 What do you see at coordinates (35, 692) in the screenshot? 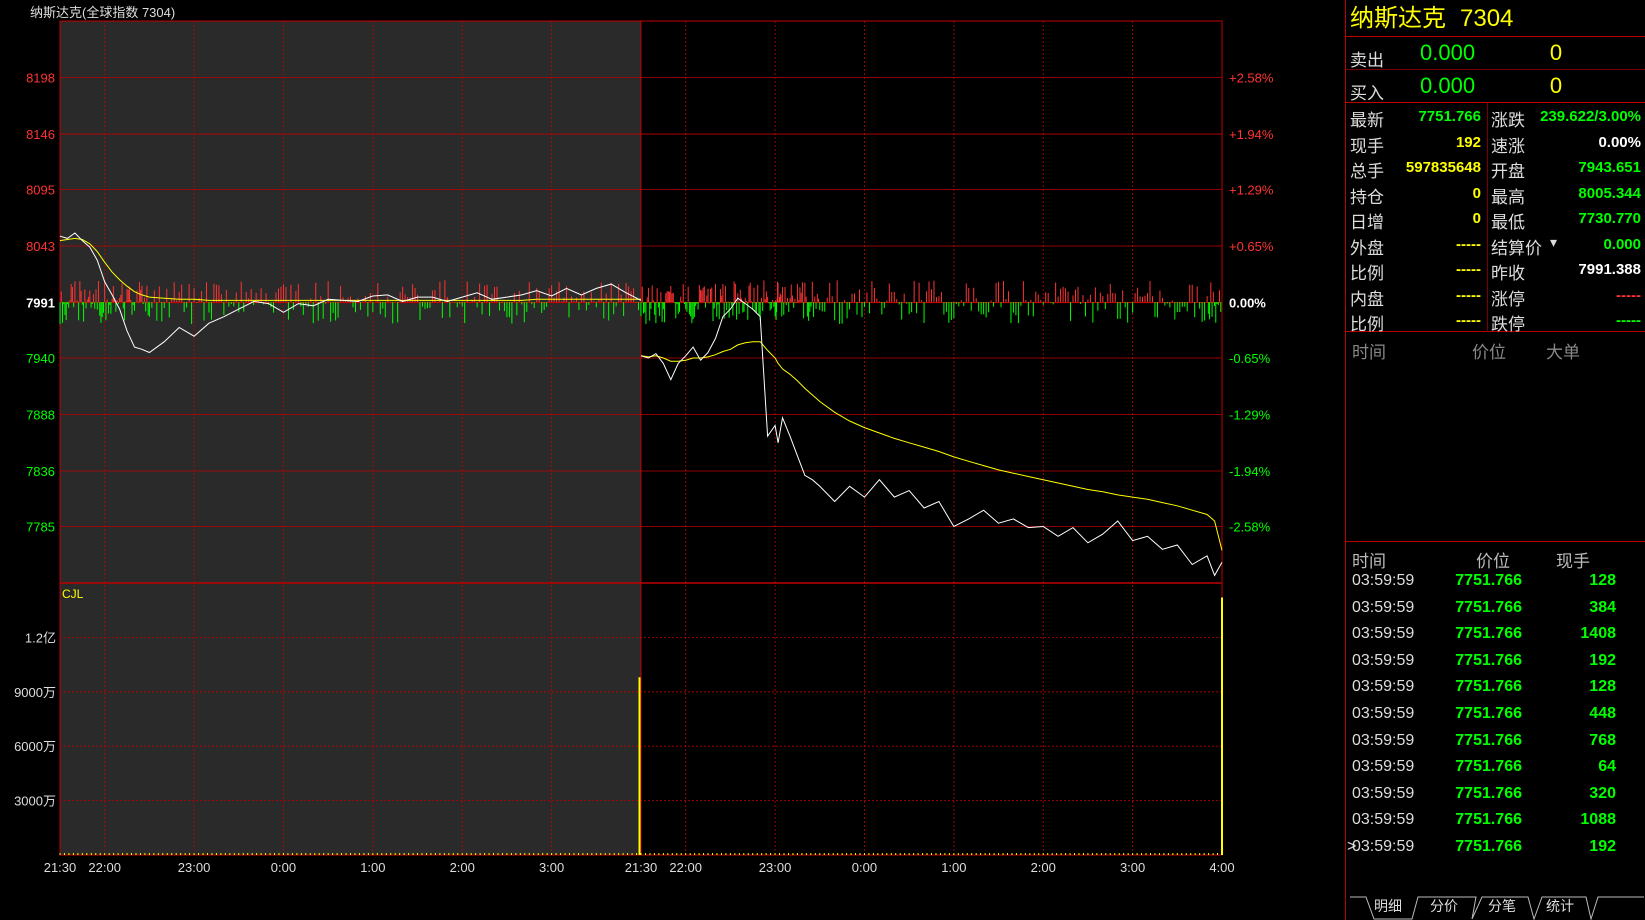
I see `volume-tick-label: 9000万` at bounding box center [35, 692].